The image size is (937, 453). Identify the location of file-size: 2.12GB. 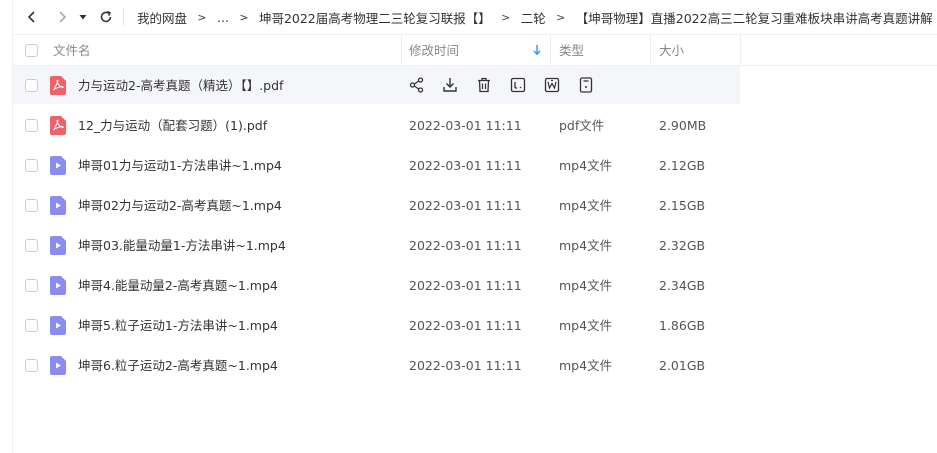
(682, 165).